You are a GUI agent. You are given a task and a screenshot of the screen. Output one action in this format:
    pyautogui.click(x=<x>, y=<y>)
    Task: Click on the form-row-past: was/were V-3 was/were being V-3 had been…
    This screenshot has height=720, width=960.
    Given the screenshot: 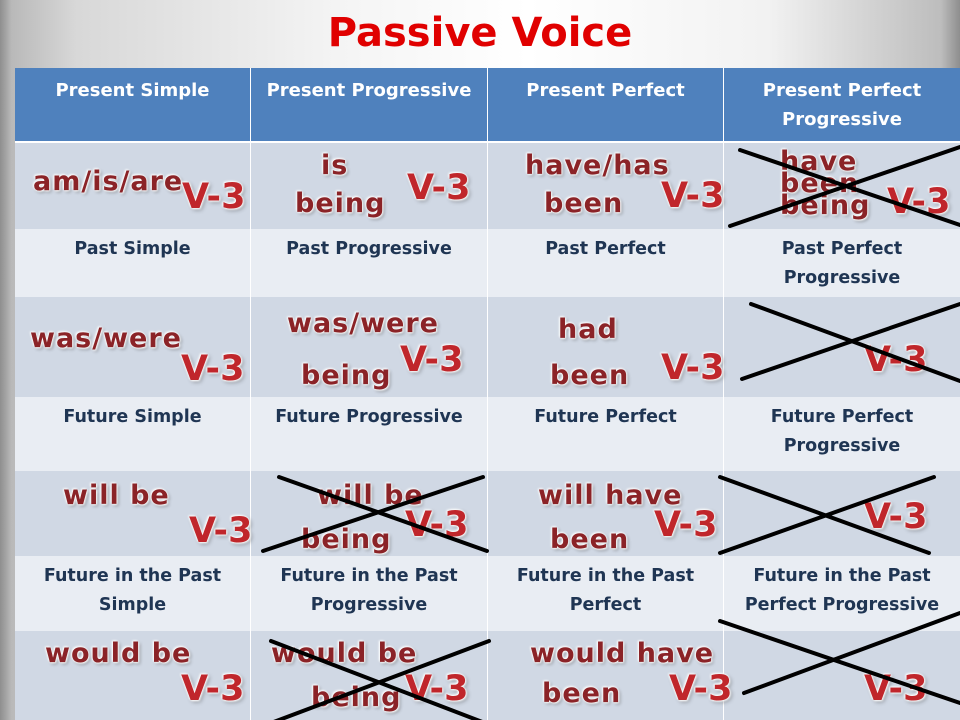 What is the action you would take?
    pyautogui.click(x=487, y=347)
    